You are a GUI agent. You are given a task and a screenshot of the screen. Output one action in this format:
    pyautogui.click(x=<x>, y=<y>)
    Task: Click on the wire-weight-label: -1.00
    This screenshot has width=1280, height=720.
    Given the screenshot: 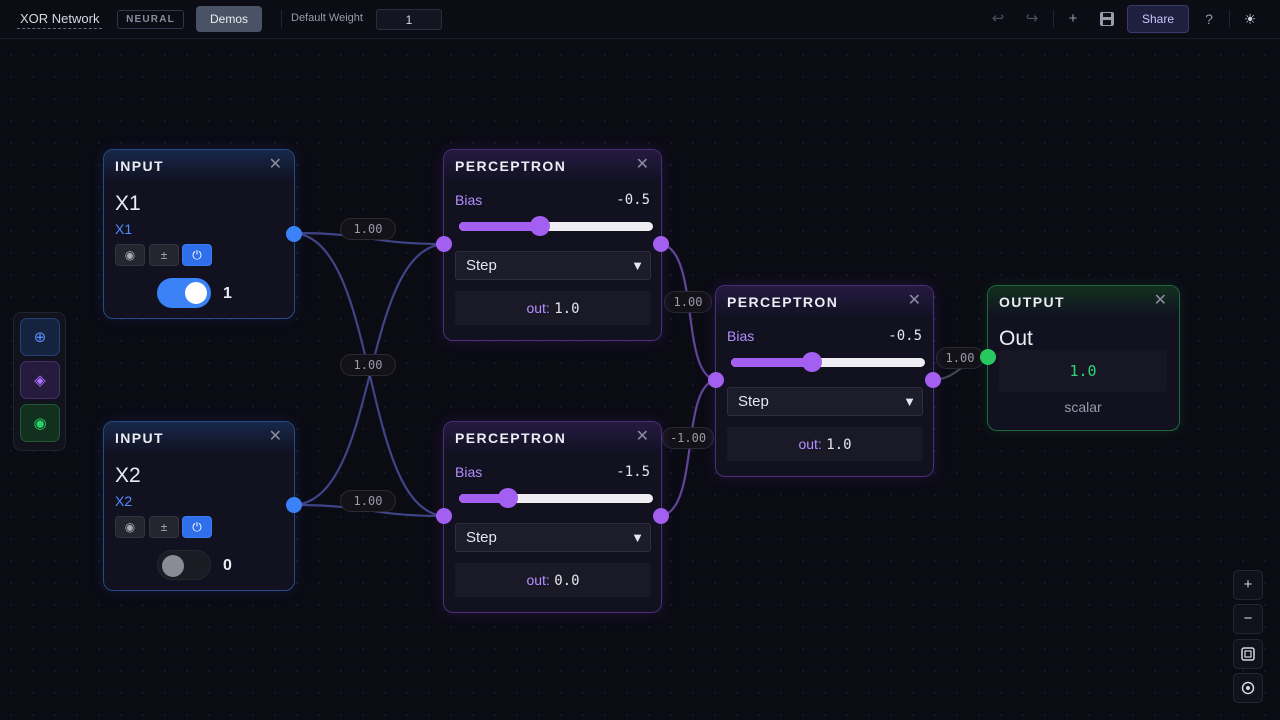 What is the action you would take?
    pyautogui.click(x=688, y=438)
    